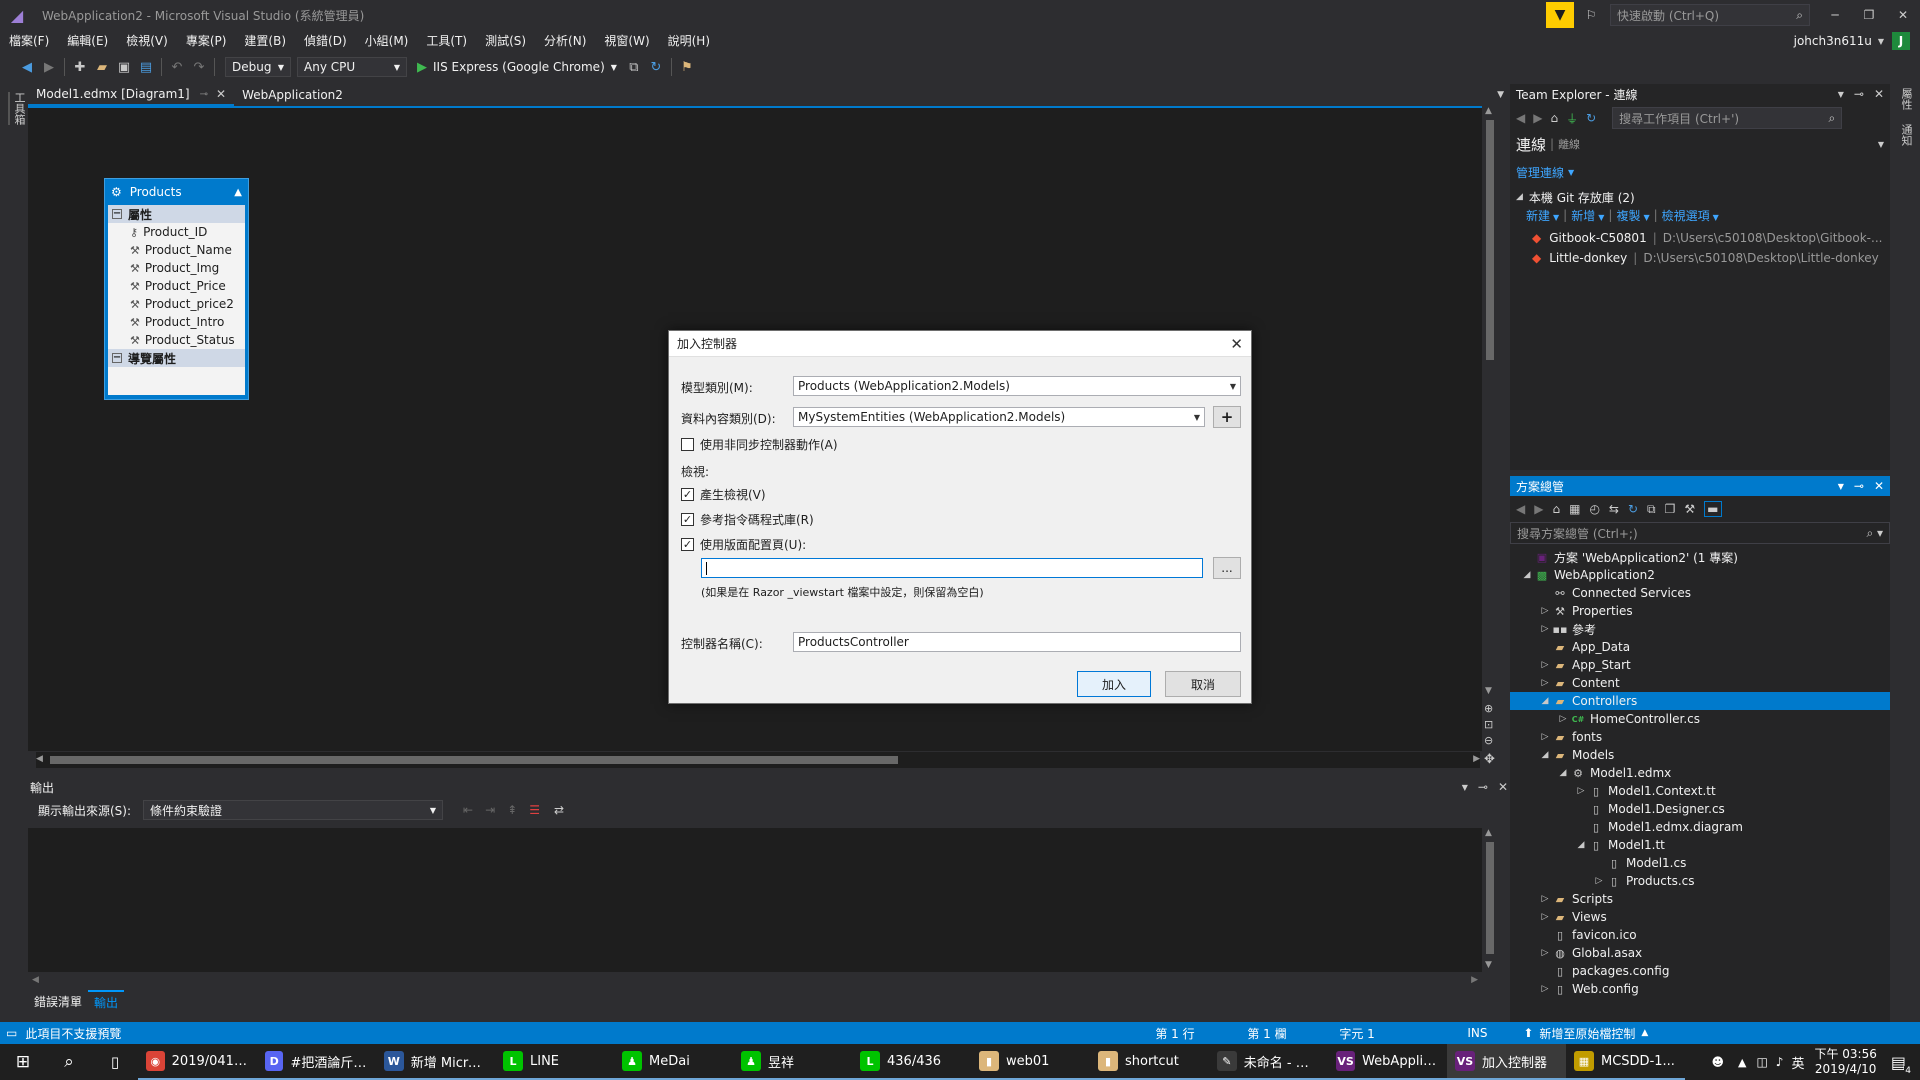  I want to click on find-icon: ⇞, so click(512, 810).